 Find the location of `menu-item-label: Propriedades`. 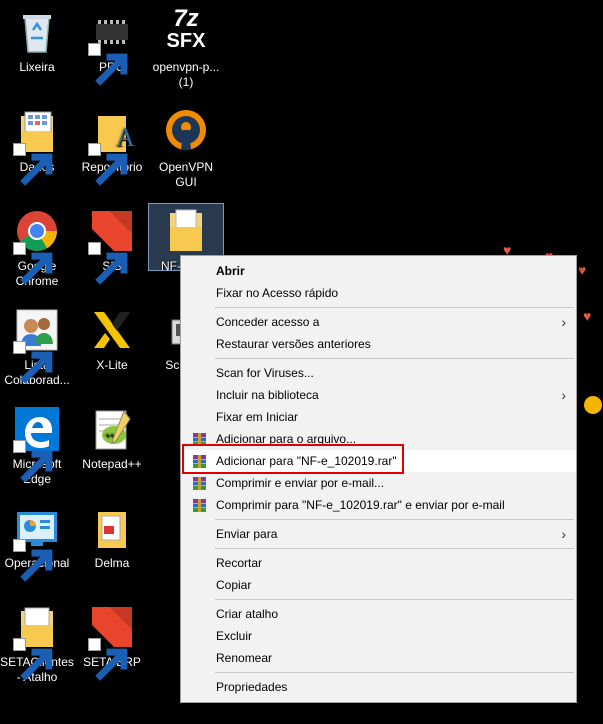

menu-item-label: Propriedades is located at coordinates (252, 687).